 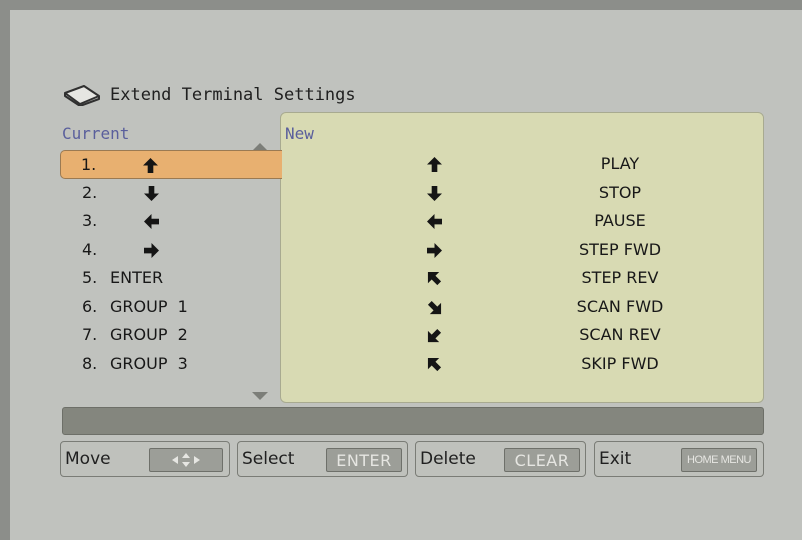 I want to click on current-row-2: 2., so click(x=172, y=193).